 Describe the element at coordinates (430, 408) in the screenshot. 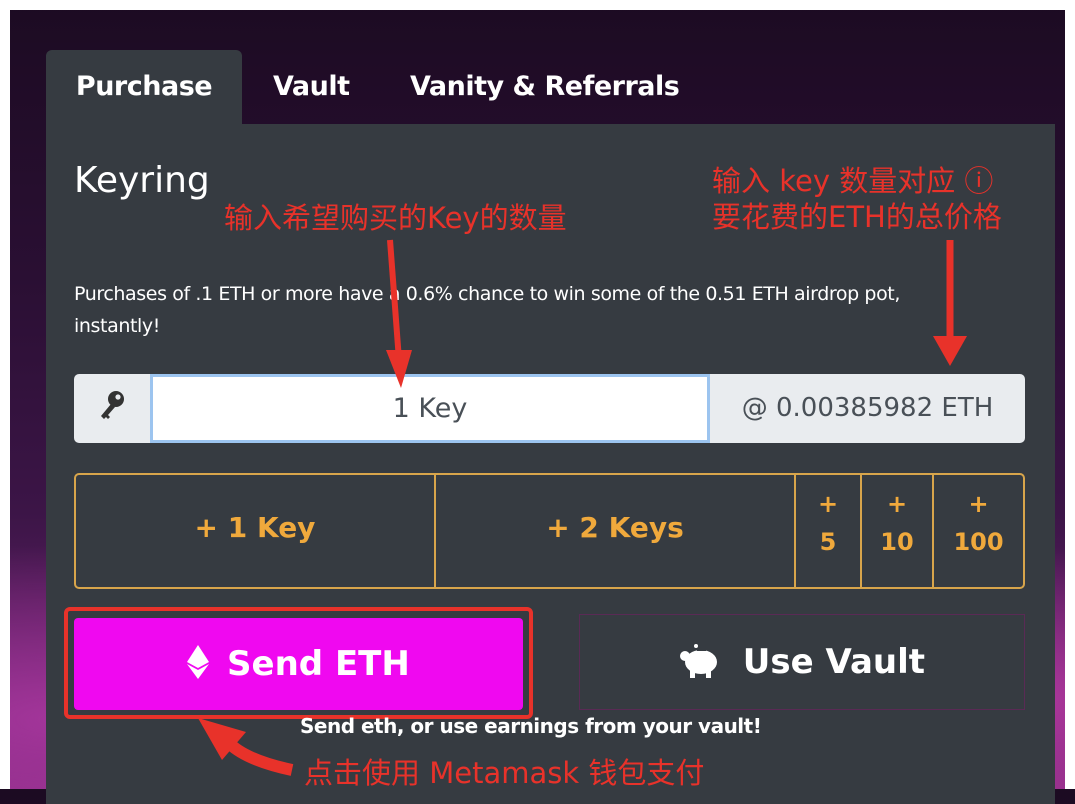

I see `key-quantity-input: 1 Key` at that location.